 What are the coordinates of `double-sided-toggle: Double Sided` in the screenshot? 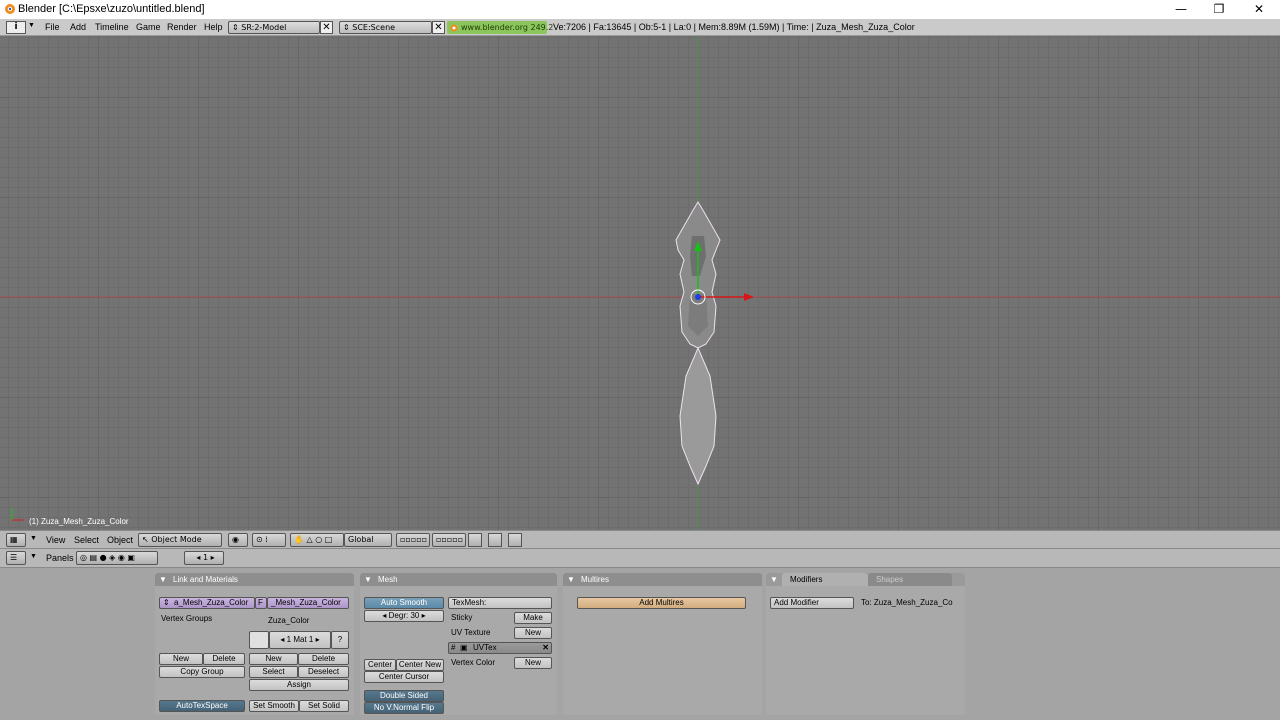 It's located at (404, 696).